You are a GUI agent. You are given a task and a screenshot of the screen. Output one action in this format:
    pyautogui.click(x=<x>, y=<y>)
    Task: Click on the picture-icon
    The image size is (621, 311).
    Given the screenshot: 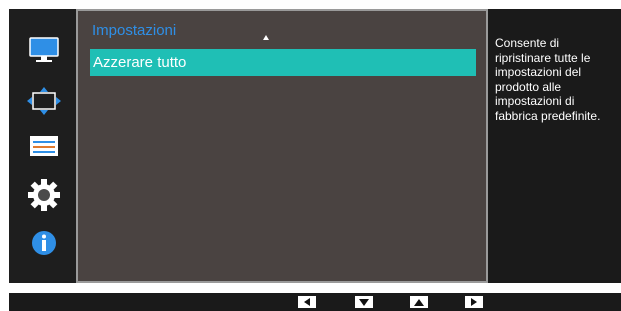 What is the action you would take?
    pyautogui.click(x=44, y=50)
    